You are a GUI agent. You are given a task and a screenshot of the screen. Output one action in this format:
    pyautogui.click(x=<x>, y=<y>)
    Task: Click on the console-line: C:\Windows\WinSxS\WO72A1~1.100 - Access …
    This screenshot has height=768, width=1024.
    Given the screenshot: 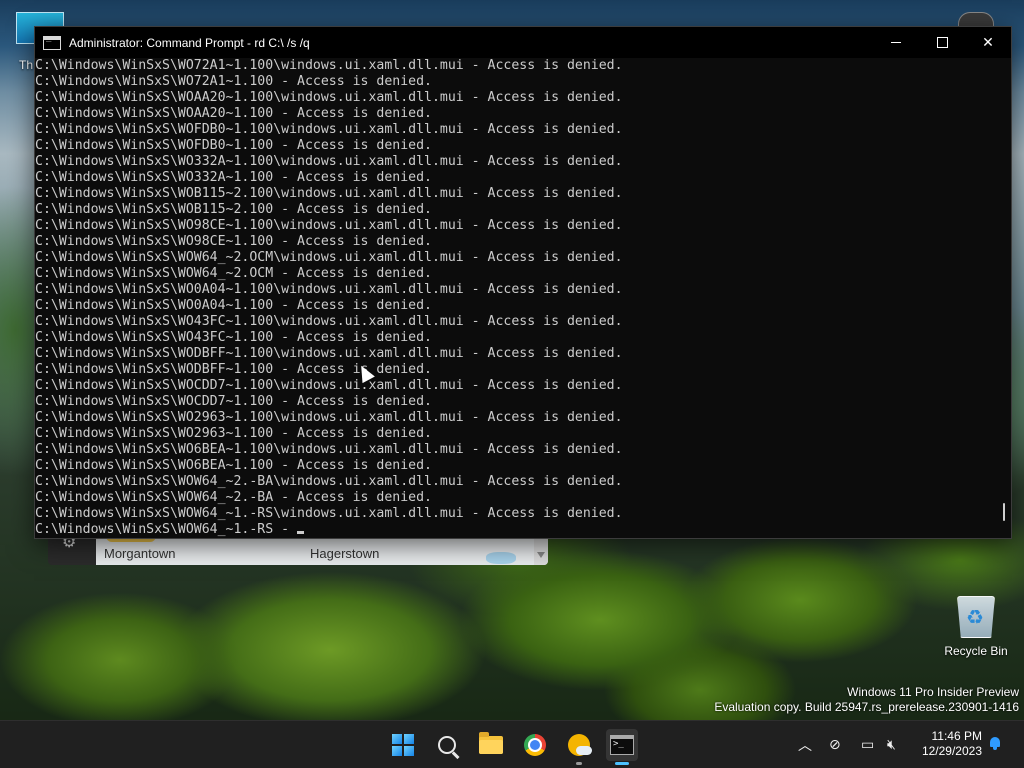 What is the action you would take?
    pyautogui.click(x=233, y=81)
    